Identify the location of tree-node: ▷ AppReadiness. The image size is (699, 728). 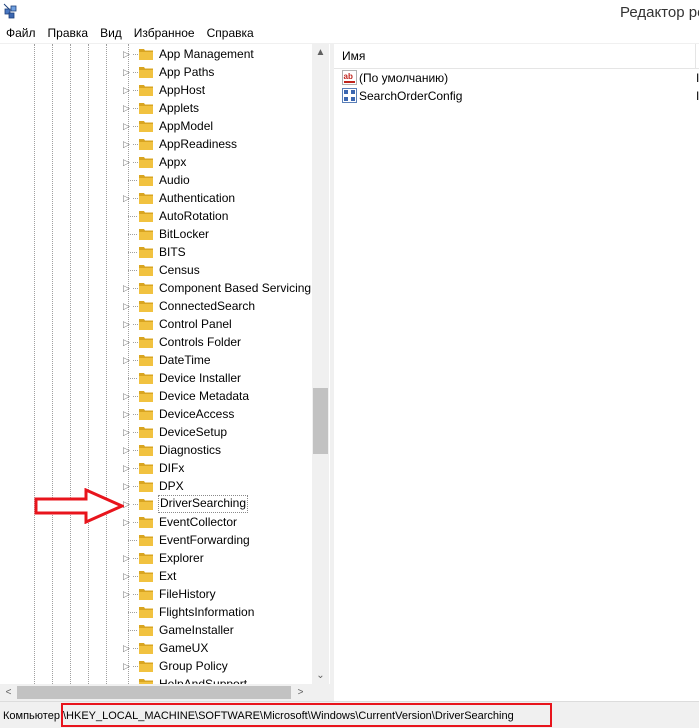
(156, 144).